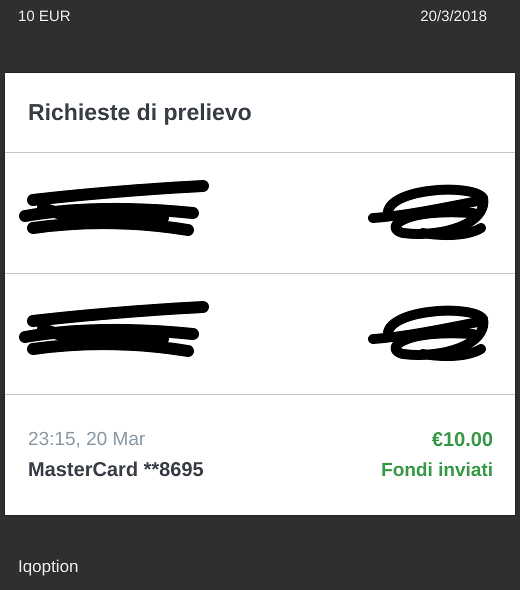 This screenshot has width=520, height=590. Describe the element at coordinates (116, 470) in the screenshot. I see `payment-method: MasterCard **8695` at that location.